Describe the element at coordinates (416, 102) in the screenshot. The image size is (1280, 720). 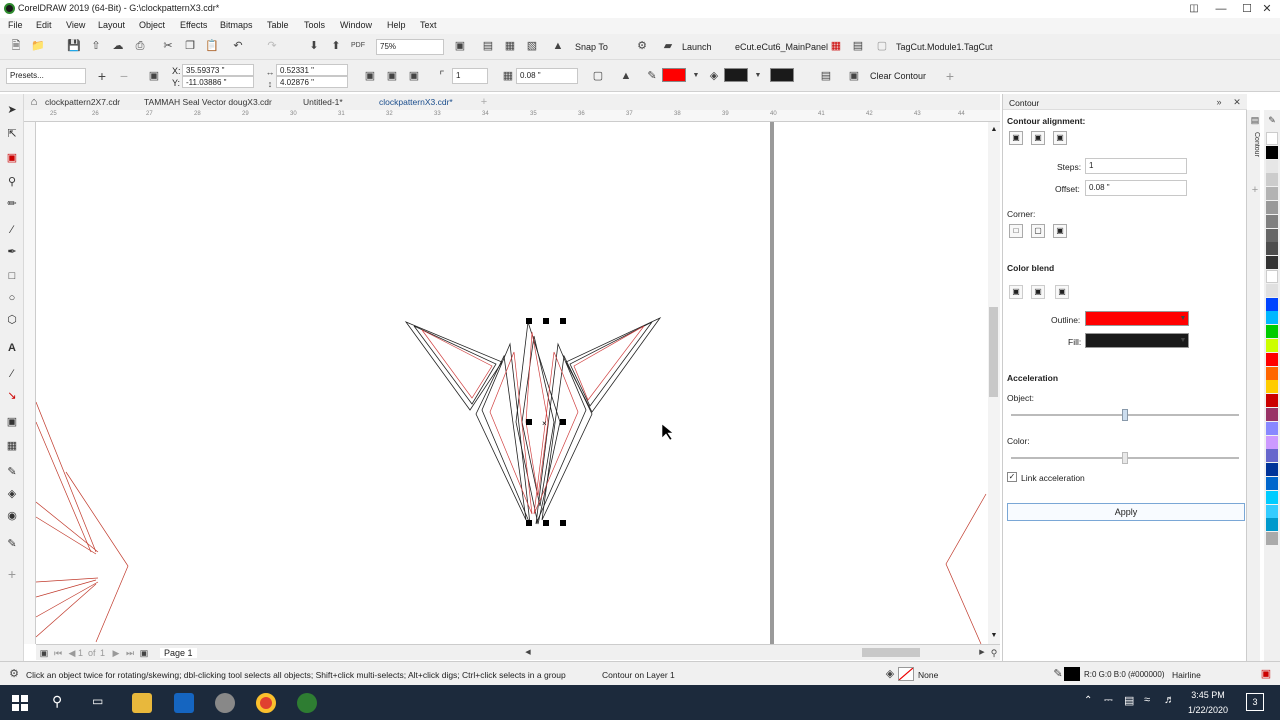
I see `tab-clockpatternx3-active: clockpatternX3.cdr*` at that location.